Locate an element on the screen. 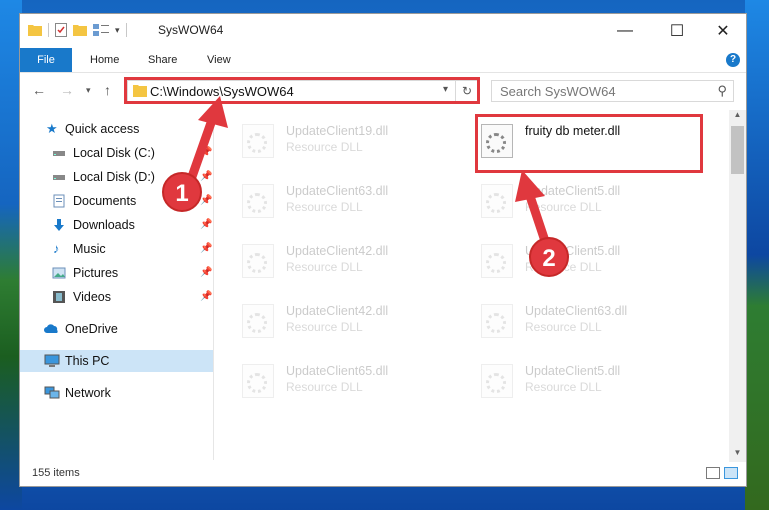 The height and width of the screenshot is (510, 769). step-badge-1: 1 is located at coordinates (182, 192).